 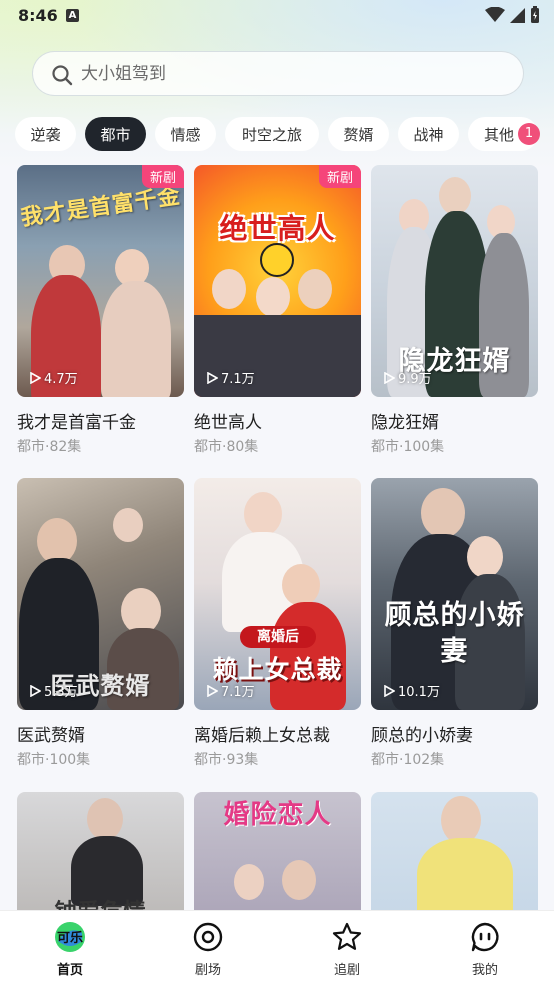 I want to click on drama-card: 离婚后 赖上女总裁 7.1万 离婚后赖上女总裁 都市·93集, so click(x=277, y=623).